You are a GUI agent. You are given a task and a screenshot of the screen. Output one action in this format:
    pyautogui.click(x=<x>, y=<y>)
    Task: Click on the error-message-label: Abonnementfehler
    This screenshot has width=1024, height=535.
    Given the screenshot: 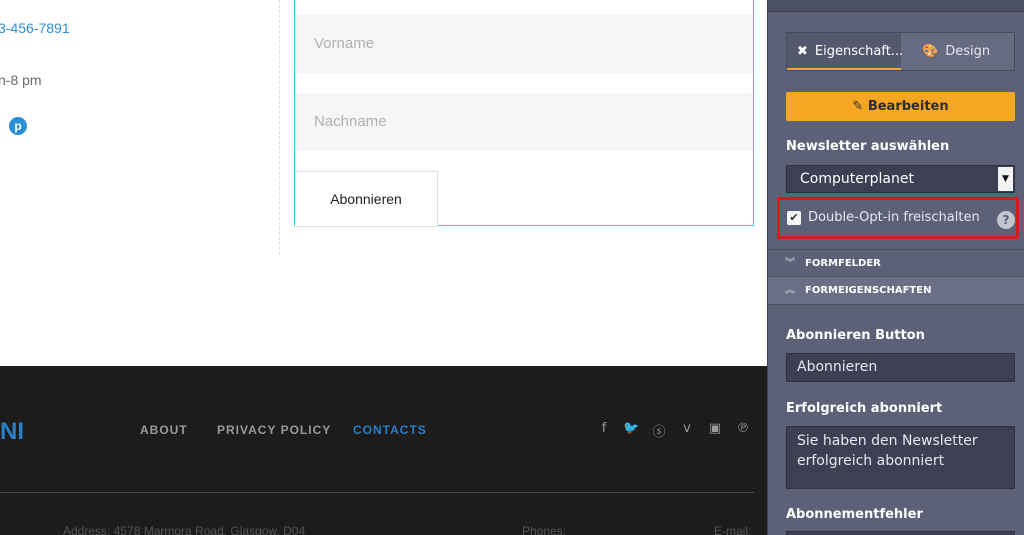 What is the action you would take?
    pyautogui.click(x=854, y=514)
    